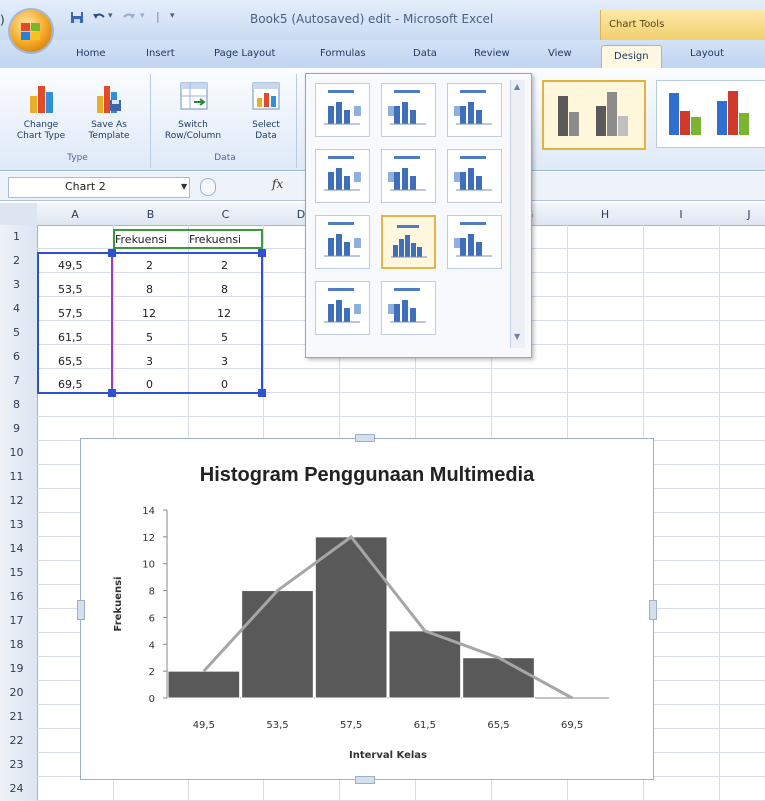 Image resolution: width=765 pixels, height=801 pixels. Describe the element at coordinates (517, 214) in the screenshot. I see `gallery-scrollbar: ▲ ▼` at that location.